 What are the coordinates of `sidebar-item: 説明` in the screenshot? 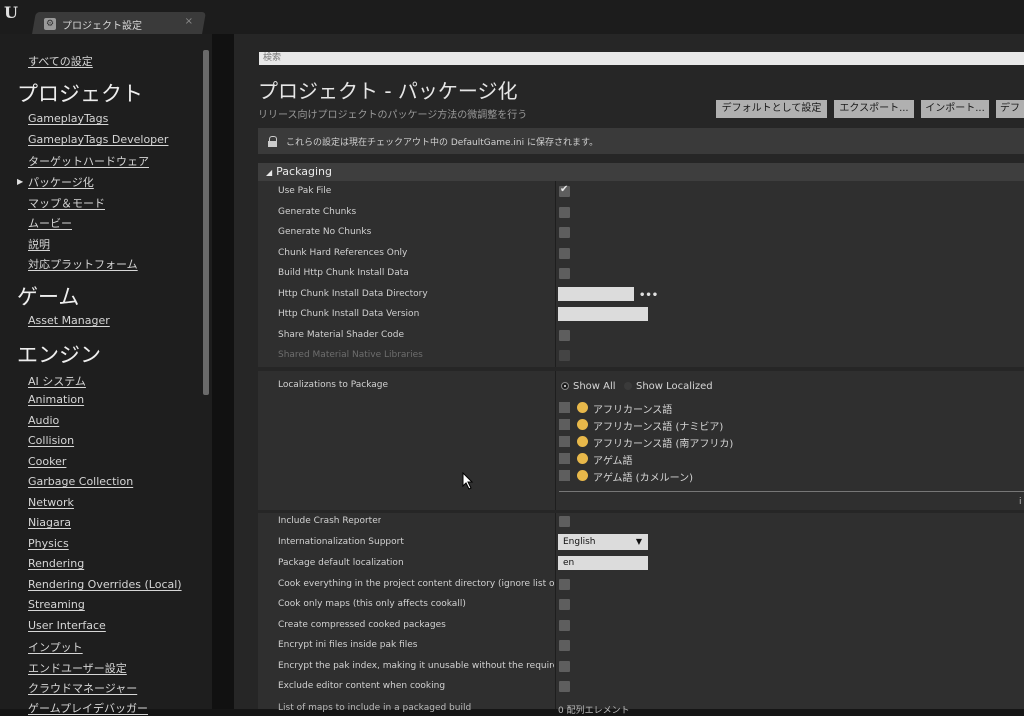 It's located at (39, 244).